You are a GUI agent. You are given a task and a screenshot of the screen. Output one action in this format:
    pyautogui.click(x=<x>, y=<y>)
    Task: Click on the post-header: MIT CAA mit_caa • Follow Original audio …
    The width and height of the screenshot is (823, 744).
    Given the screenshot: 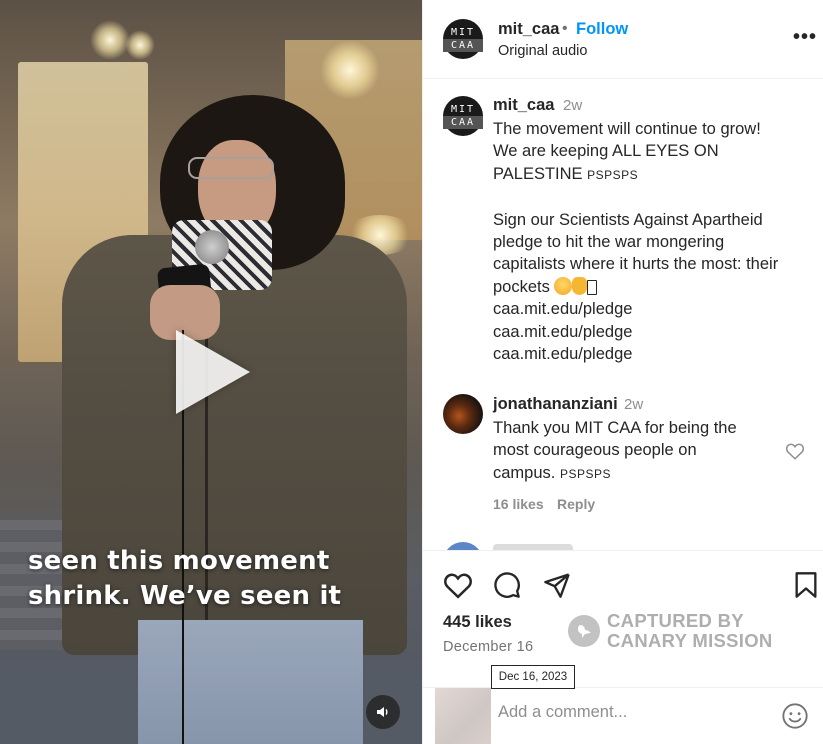 What is the action you would take?
    pyautogui.click(x=623, y=39)
    